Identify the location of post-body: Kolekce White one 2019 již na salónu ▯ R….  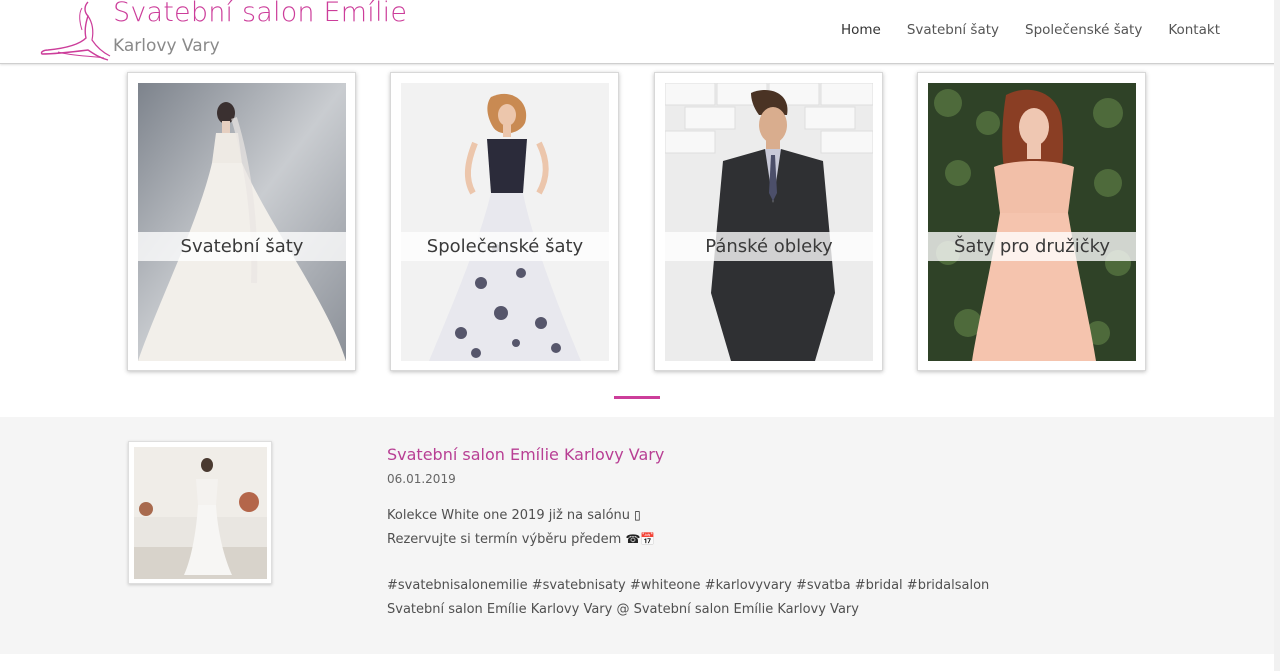
(737, 562).